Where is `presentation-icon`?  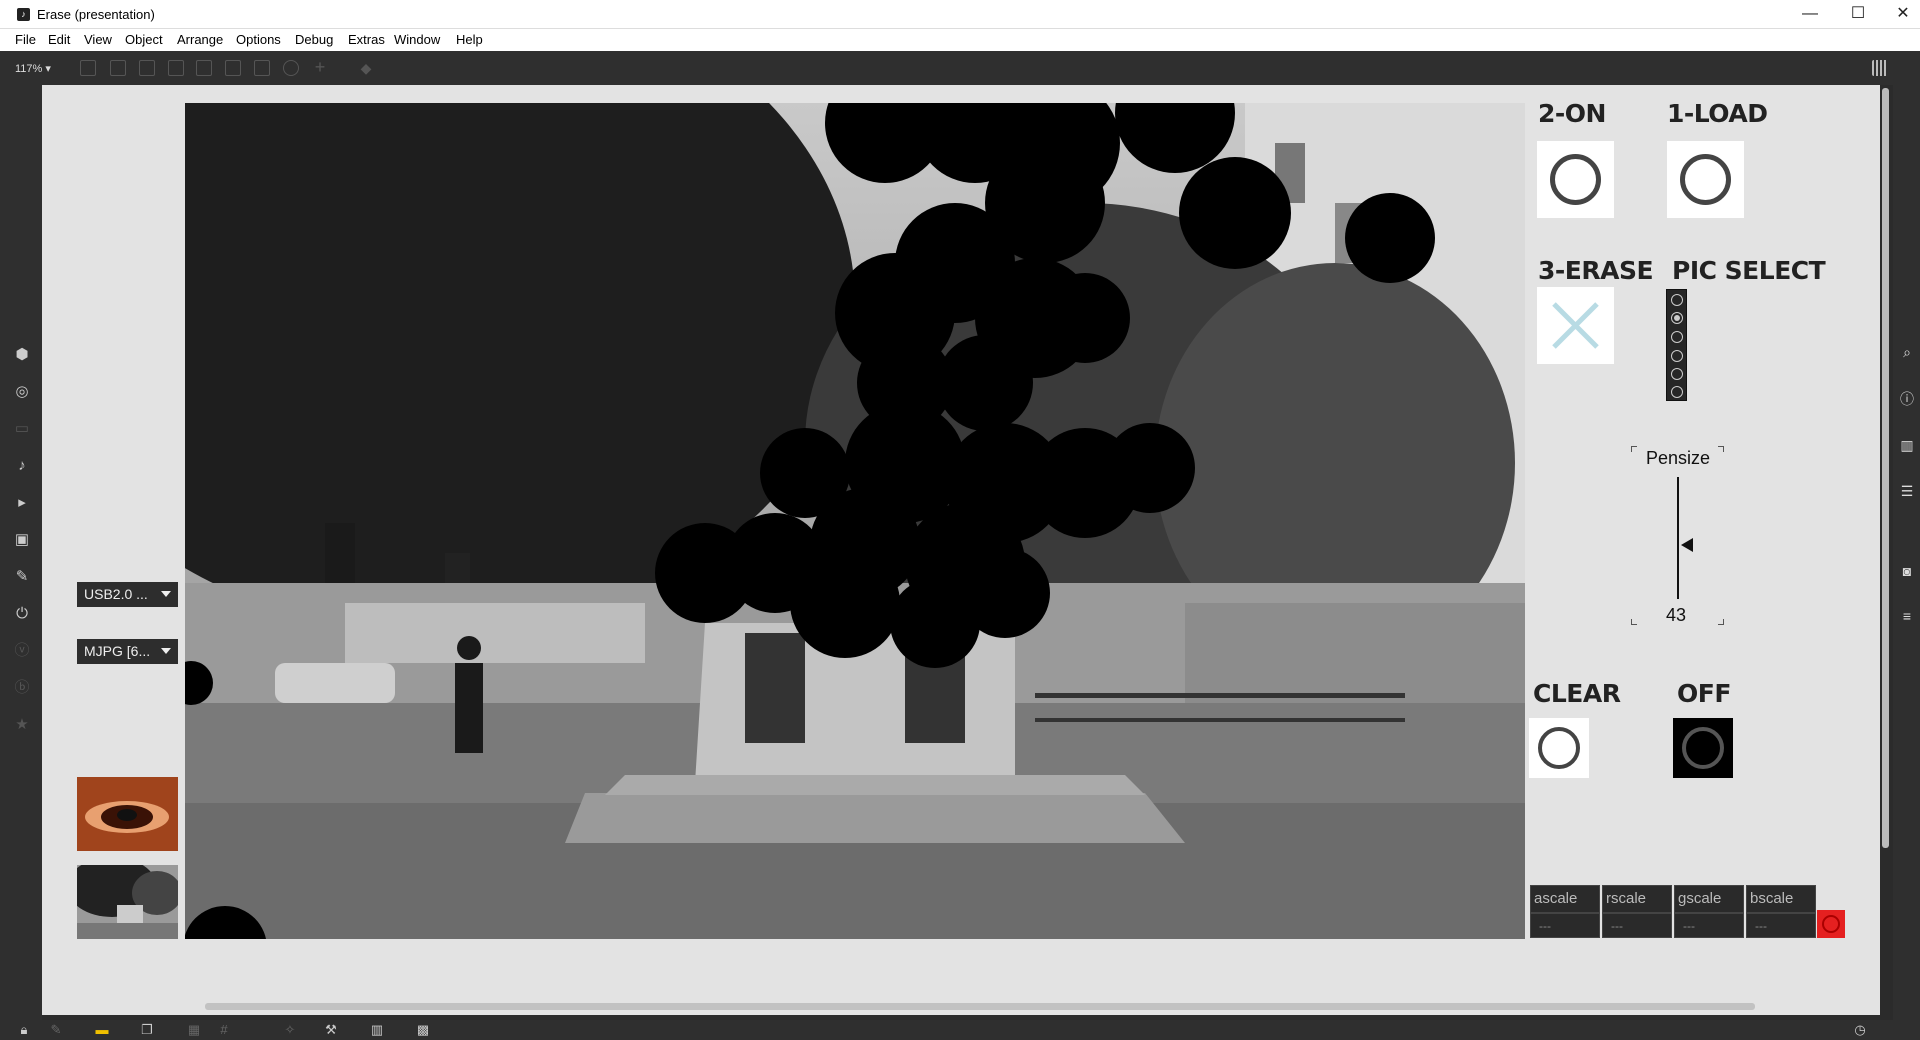
presentation-icon is located at coordinates (88, 68).